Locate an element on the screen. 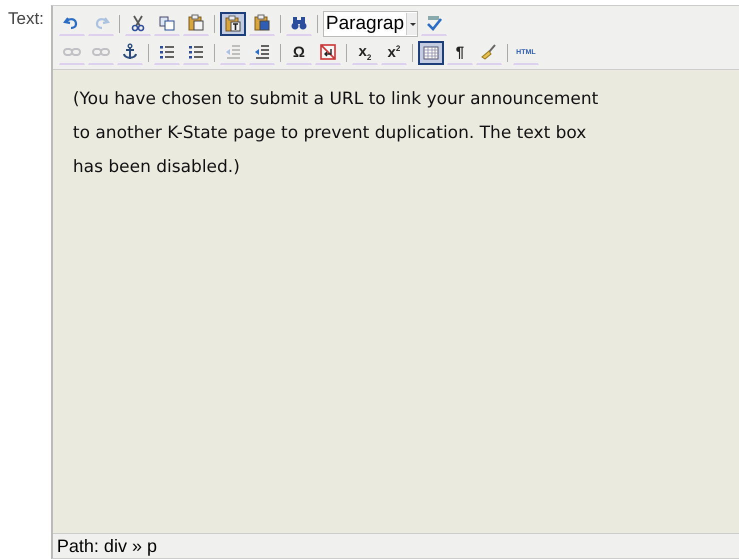 The image size is (739, 559). brush-icon is located at coordinates (489, 52).